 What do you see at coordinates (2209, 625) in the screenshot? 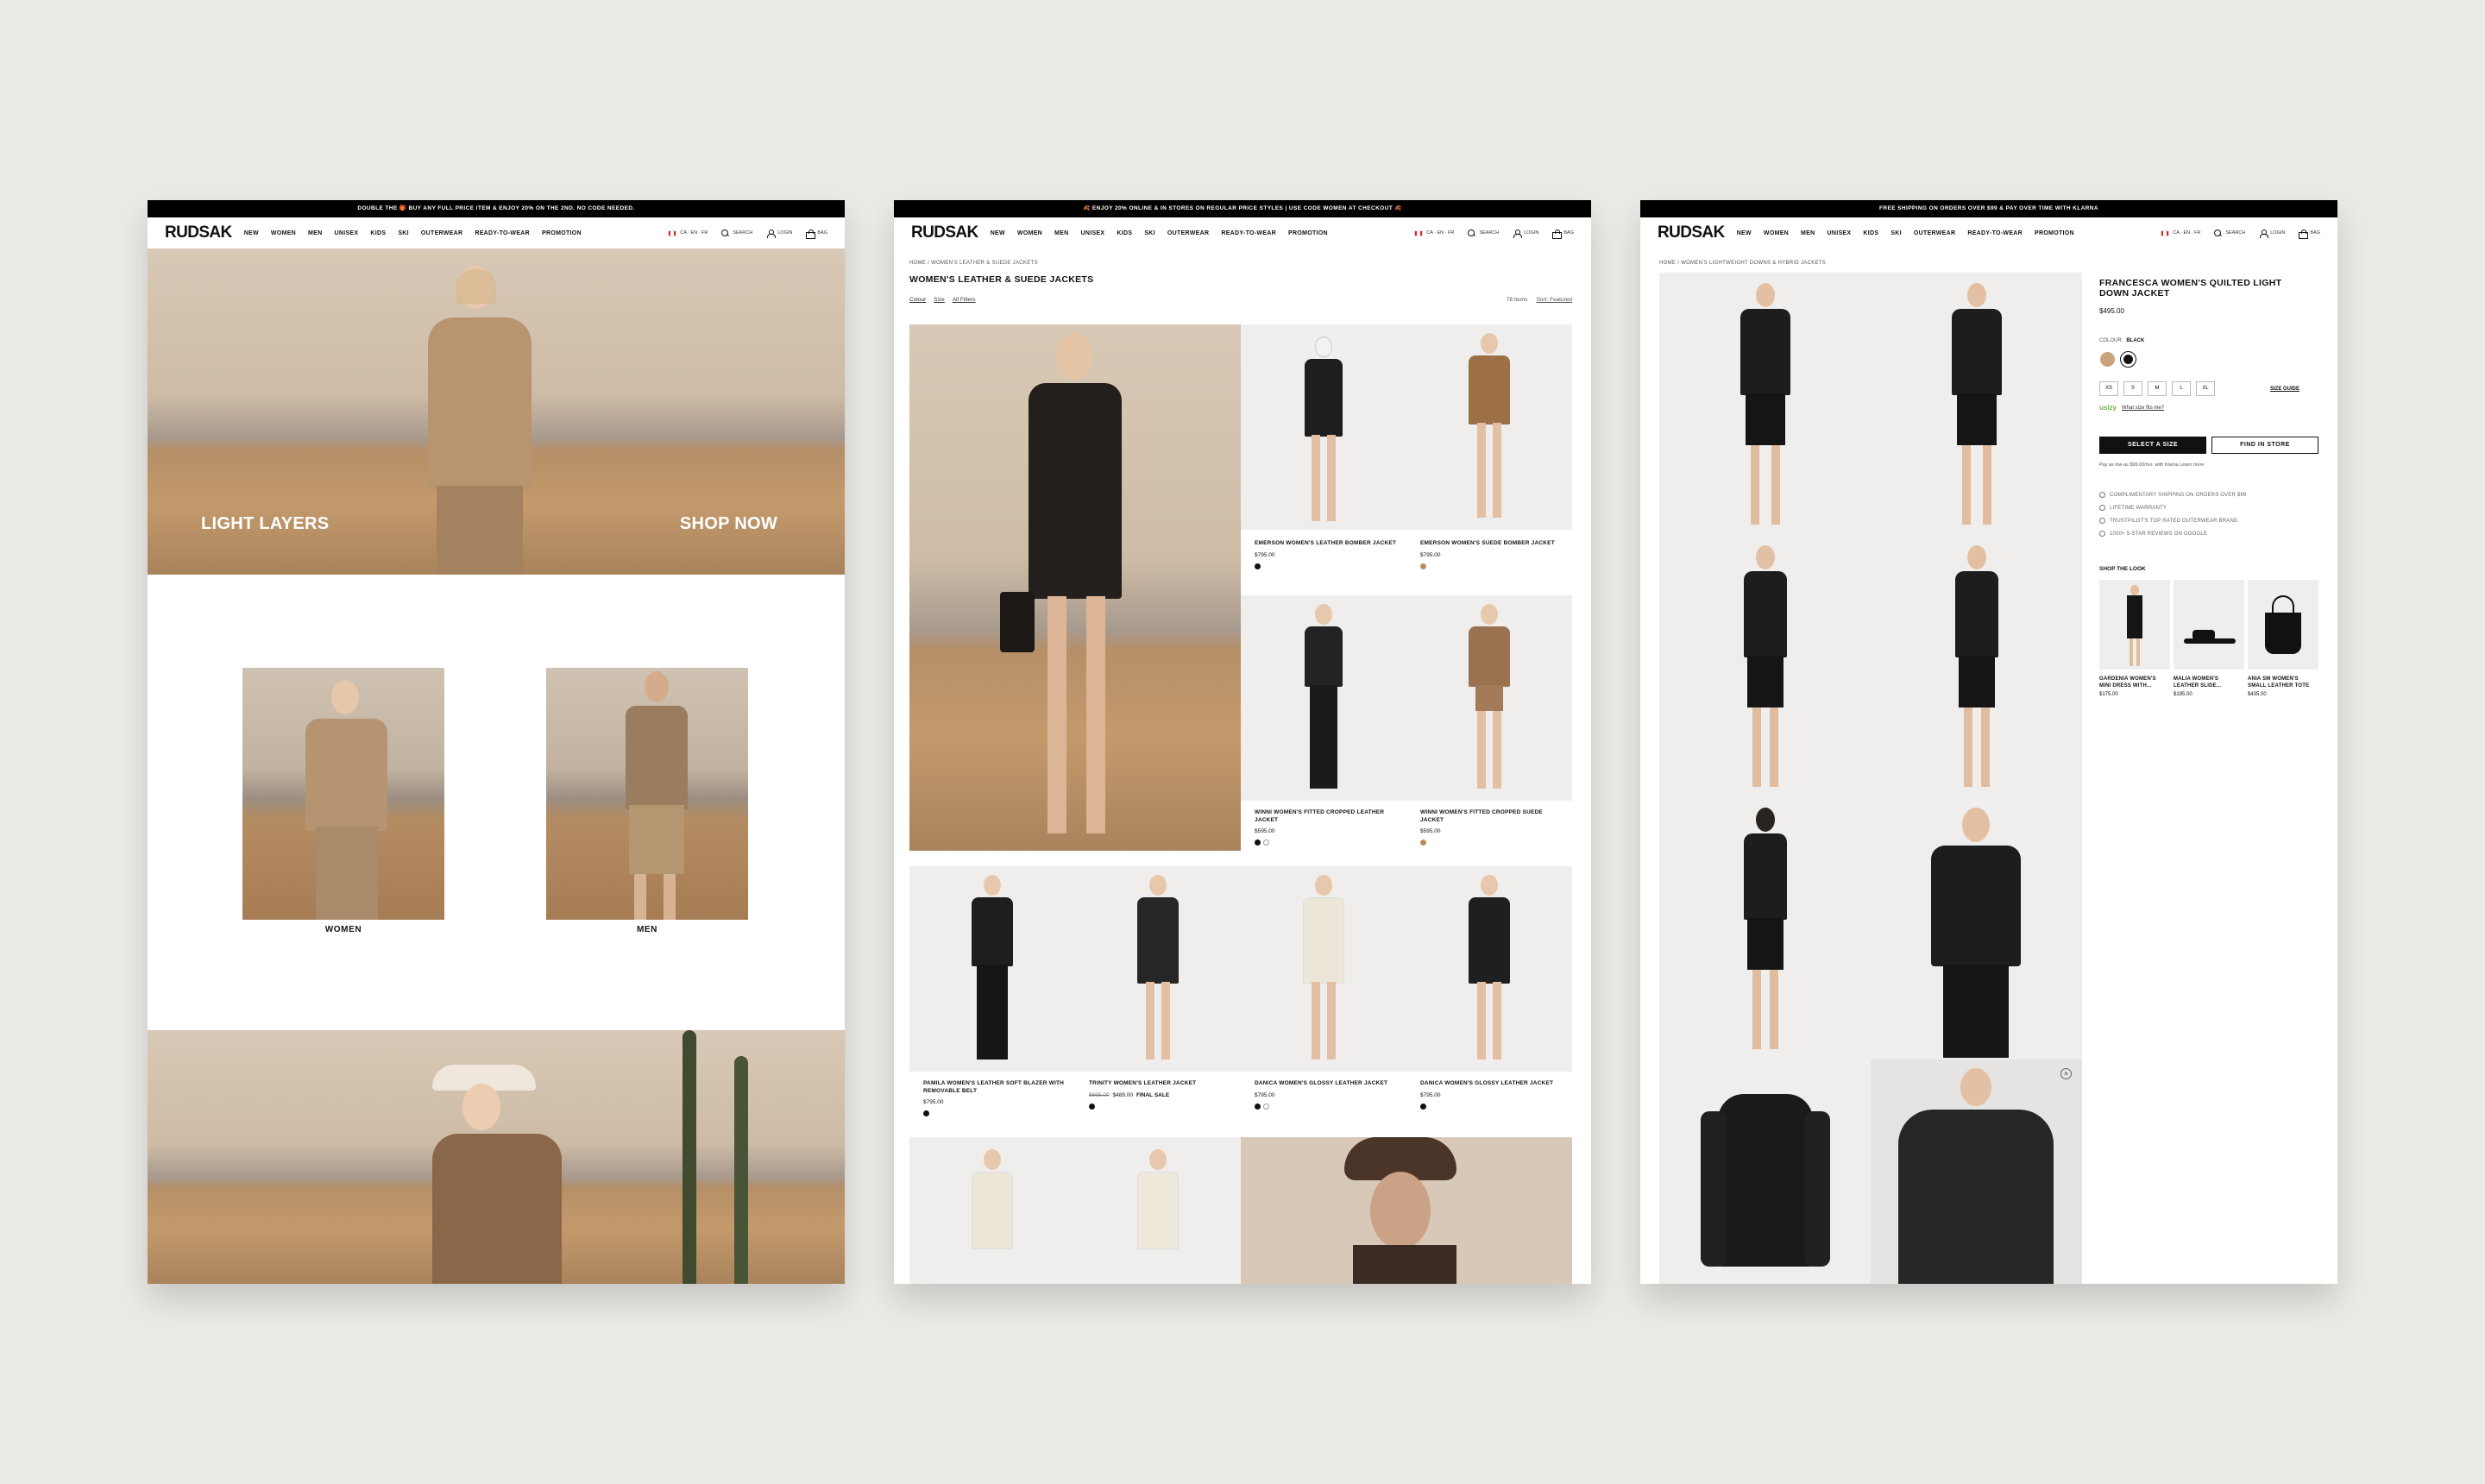
I see `look-item-image` at bounding box center [2209, 625].